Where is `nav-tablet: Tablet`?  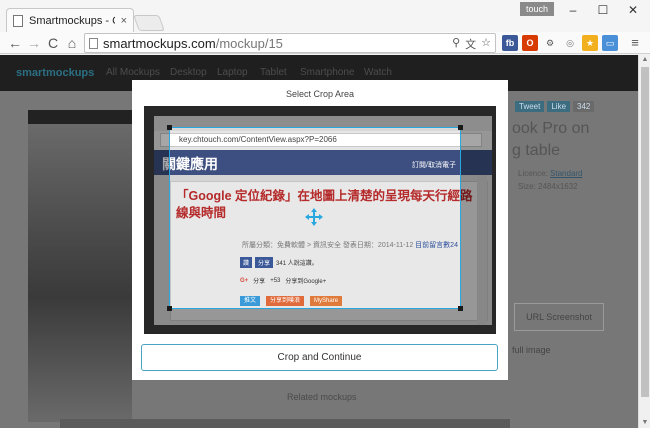 nav-tablet: Tablet is located at coordinates (273, 72).